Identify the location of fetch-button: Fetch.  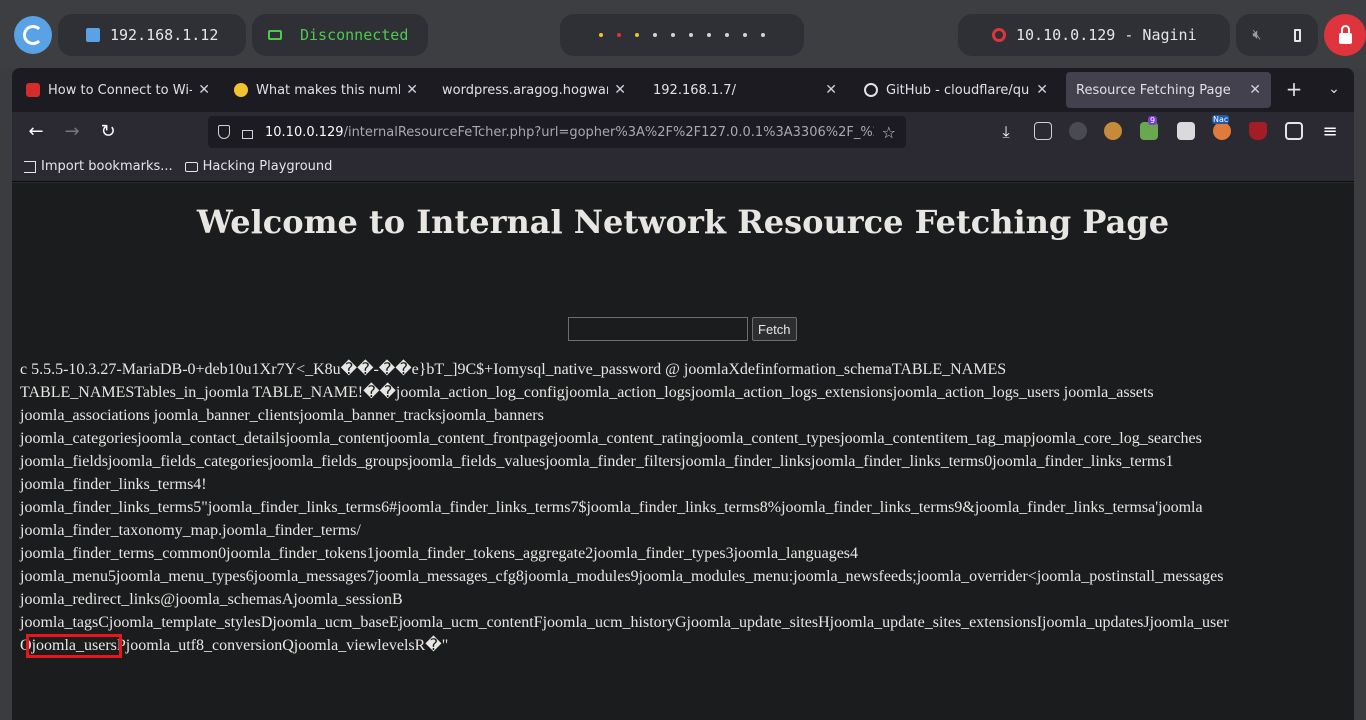
(774, 329).